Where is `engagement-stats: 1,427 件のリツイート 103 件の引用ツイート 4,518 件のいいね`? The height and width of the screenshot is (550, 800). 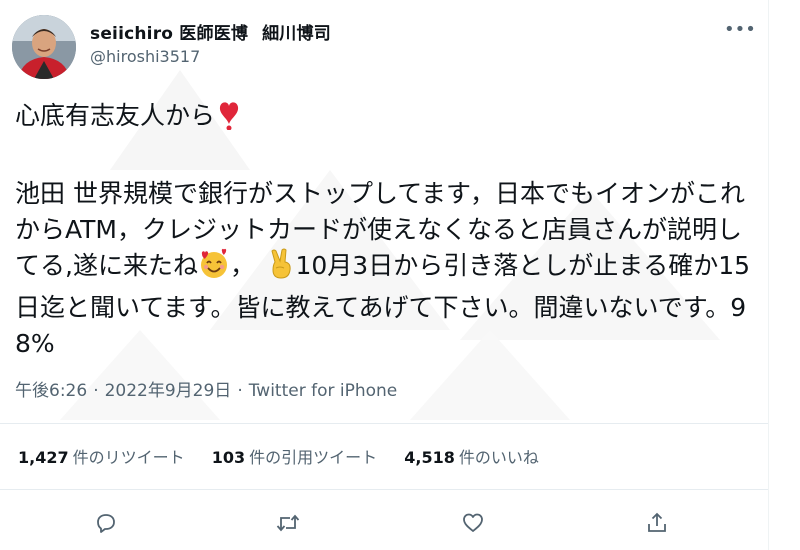
engagement-stats: 1,427 件のリツイート 103 件の引用ツイート 4,518 件のいいね is located at coordinates (289, 456).